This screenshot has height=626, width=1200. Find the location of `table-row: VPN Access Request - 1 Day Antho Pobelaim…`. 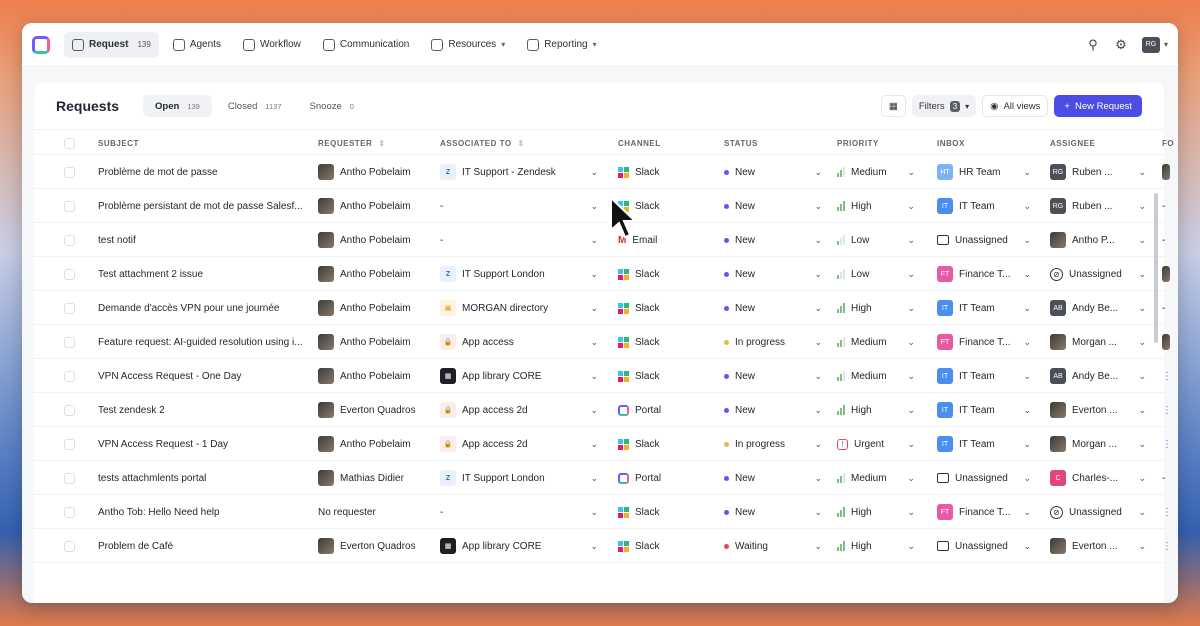

table-row: VPN Access Request - 1 Day Antho Pobelaim… is located at coordinates (603, 444).